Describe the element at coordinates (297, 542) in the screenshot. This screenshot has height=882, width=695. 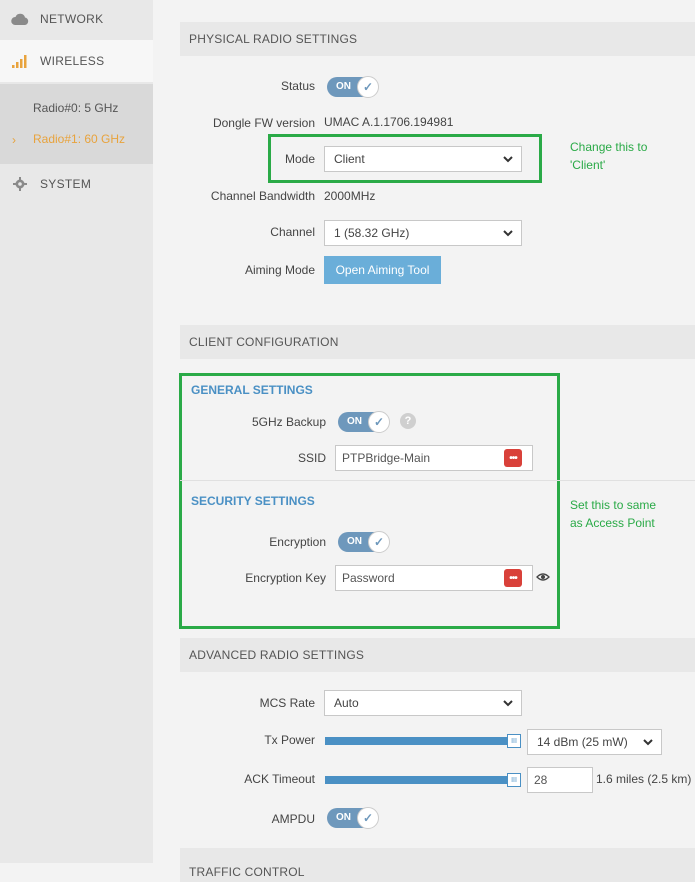
I see `encryption-label: Encryption` at that location.